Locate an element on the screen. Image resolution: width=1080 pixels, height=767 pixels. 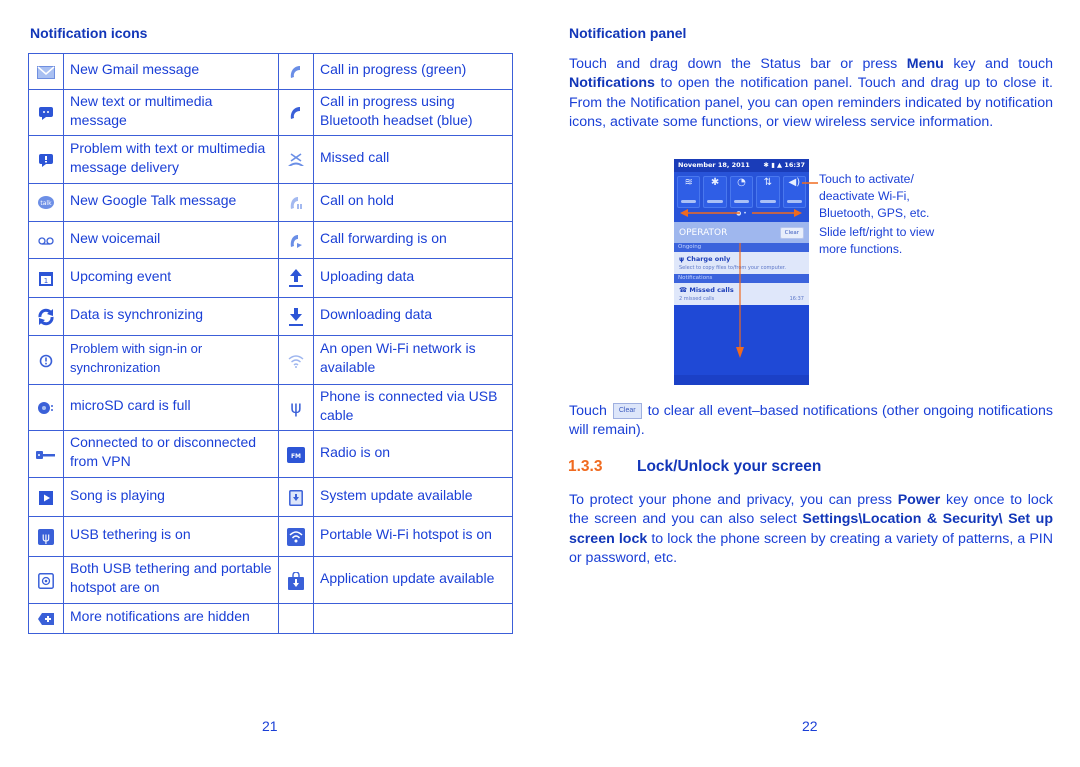
icon-description: microSD card is full is located at coordinates (171, 407).